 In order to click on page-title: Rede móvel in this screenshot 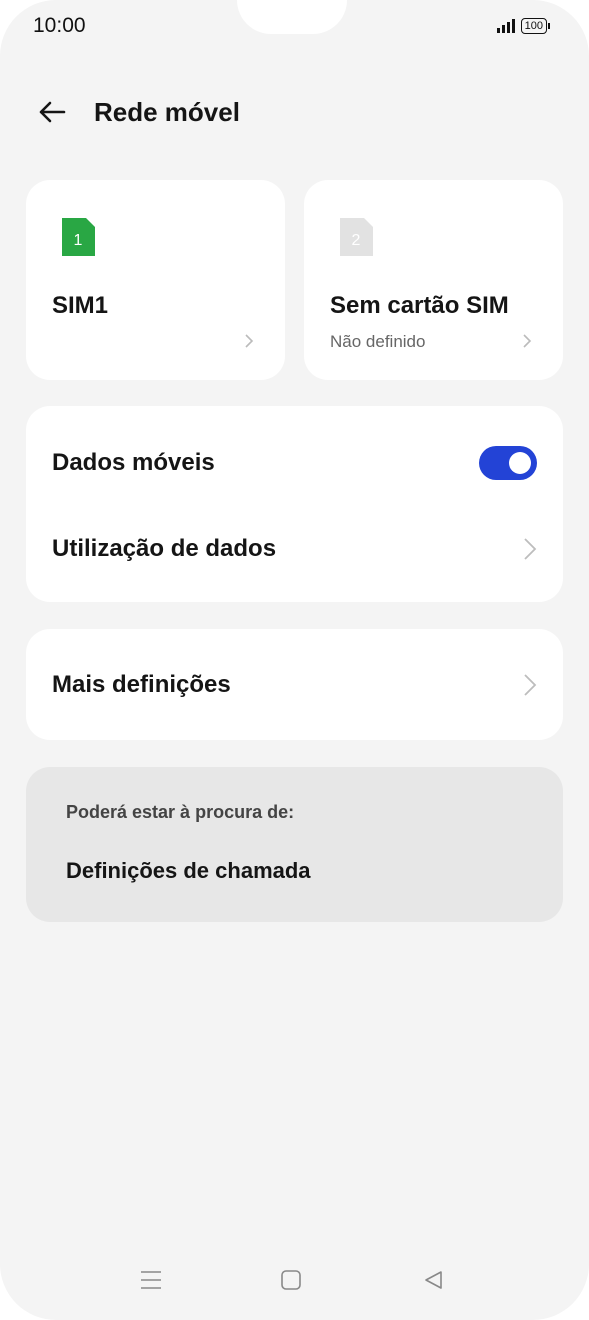, I will do `click(167, 111)`.